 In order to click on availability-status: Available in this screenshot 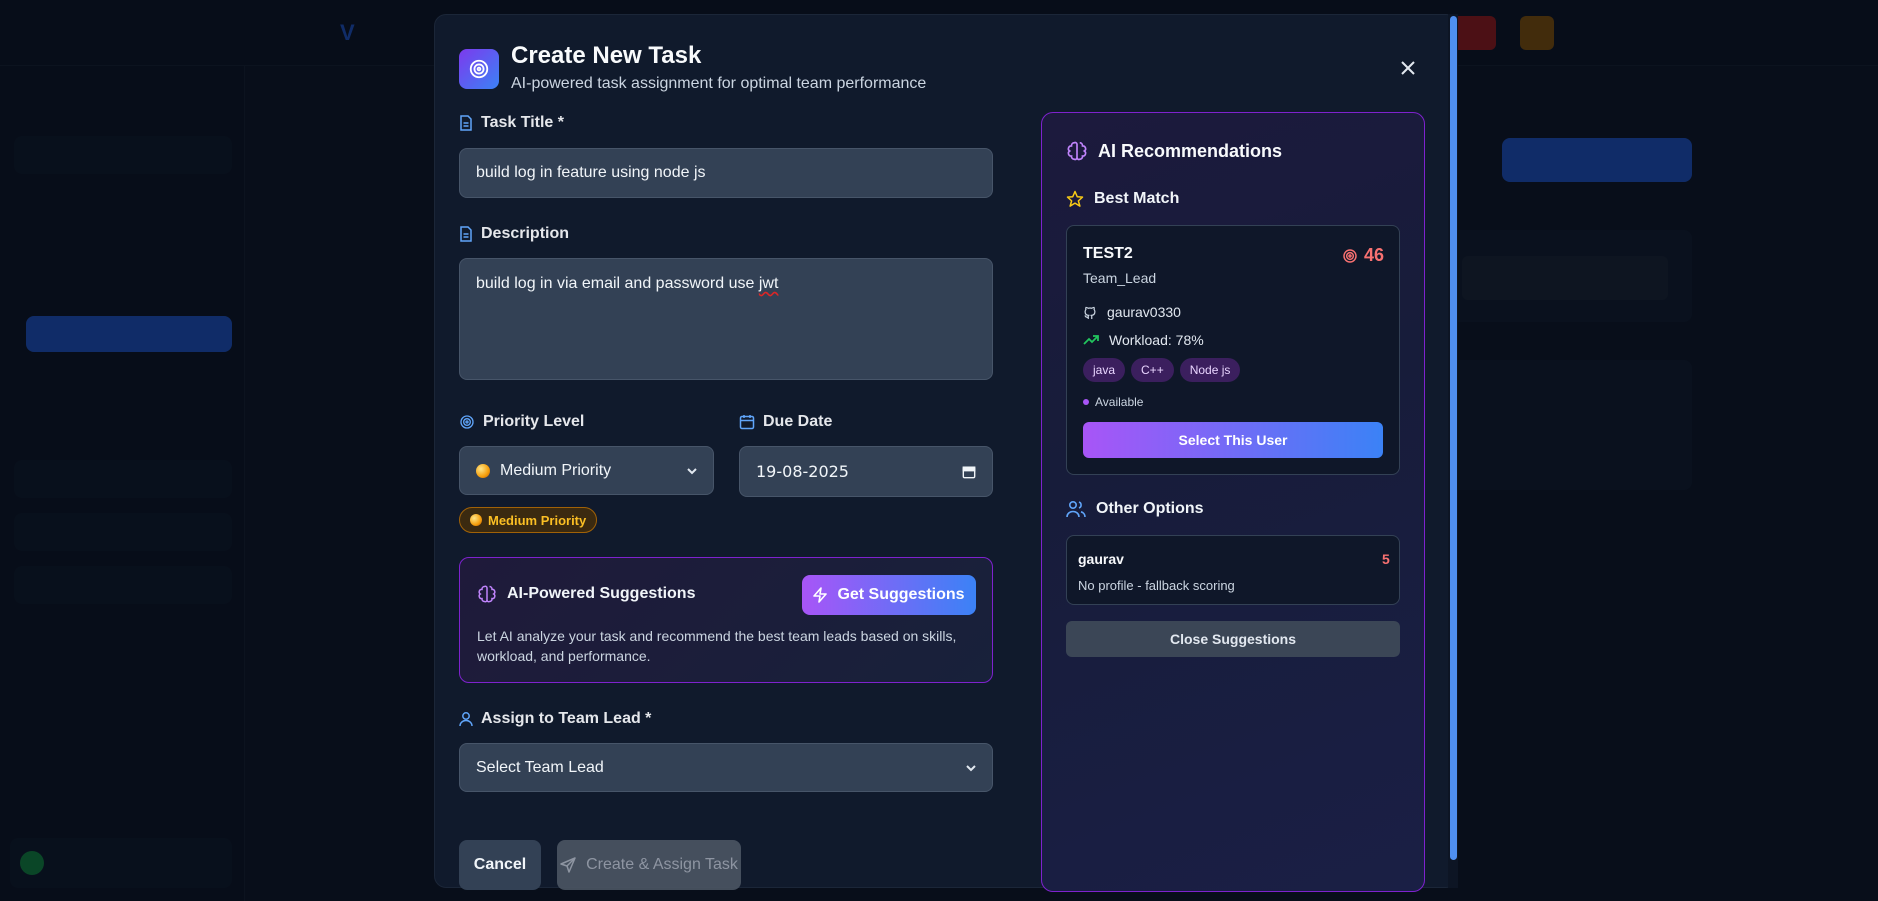, I will do `click(1113, 402)`.